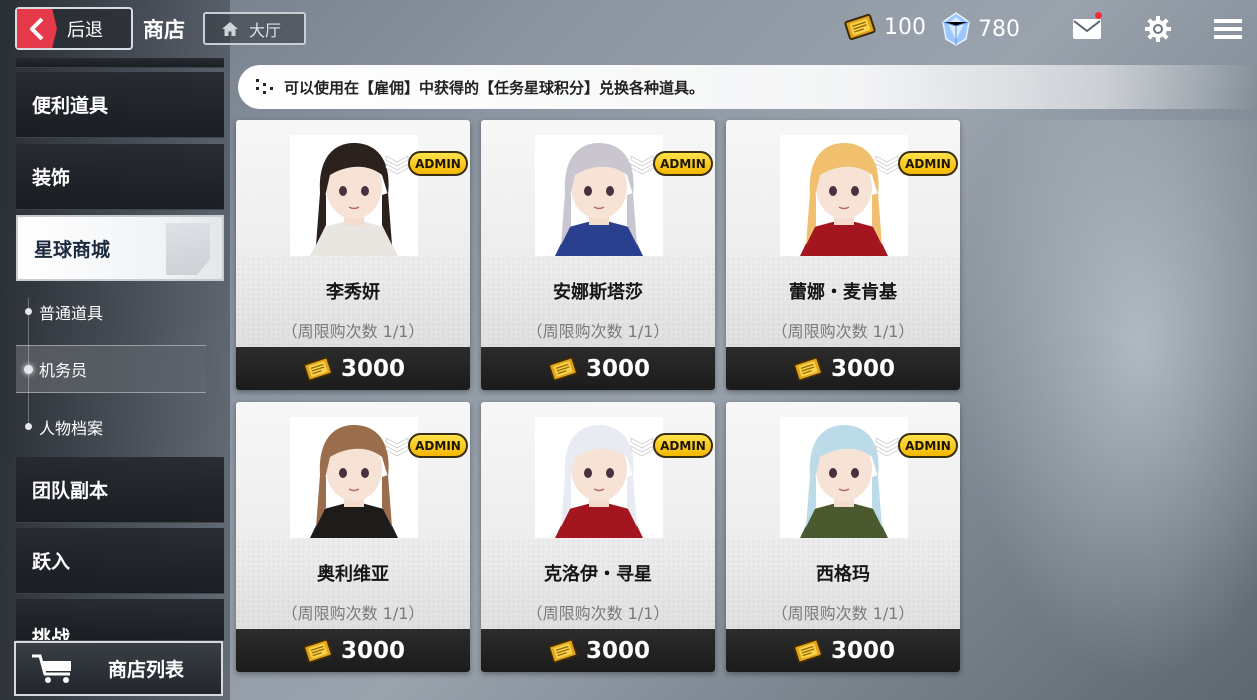  What do you see at coordinates (598, 574) in the screenshot?
I see `product-name: 克洛伊・寻星` at bounding box center [598, 574].